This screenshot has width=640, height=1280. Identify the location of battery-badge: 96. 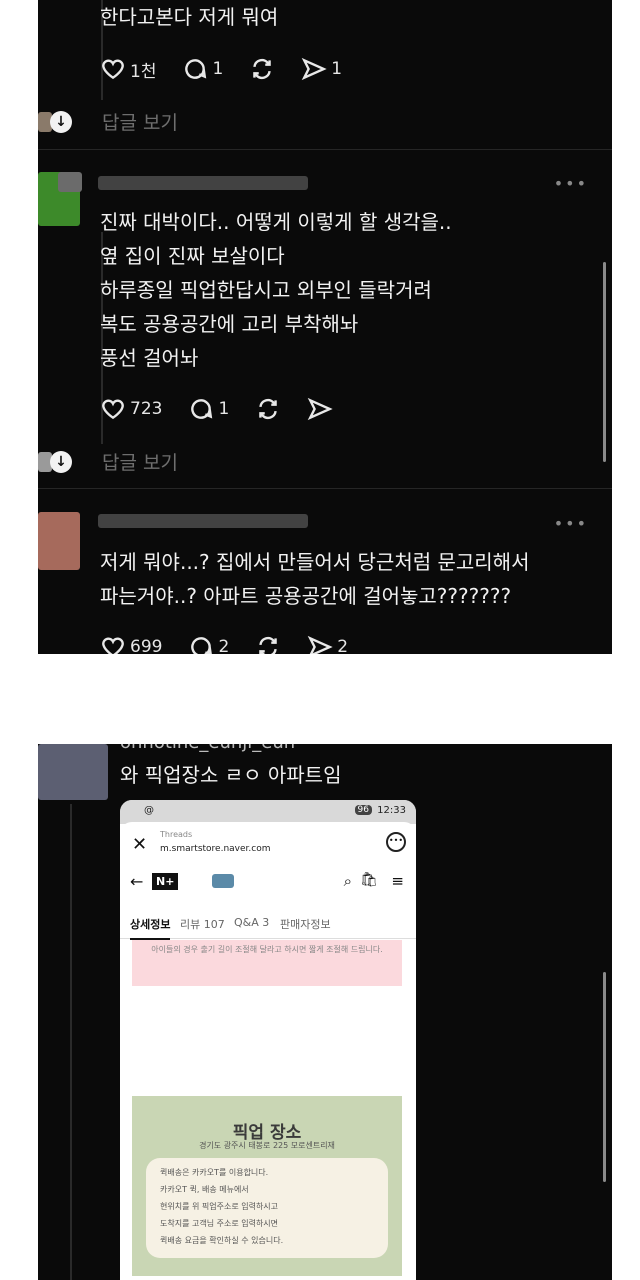
(363, 810).